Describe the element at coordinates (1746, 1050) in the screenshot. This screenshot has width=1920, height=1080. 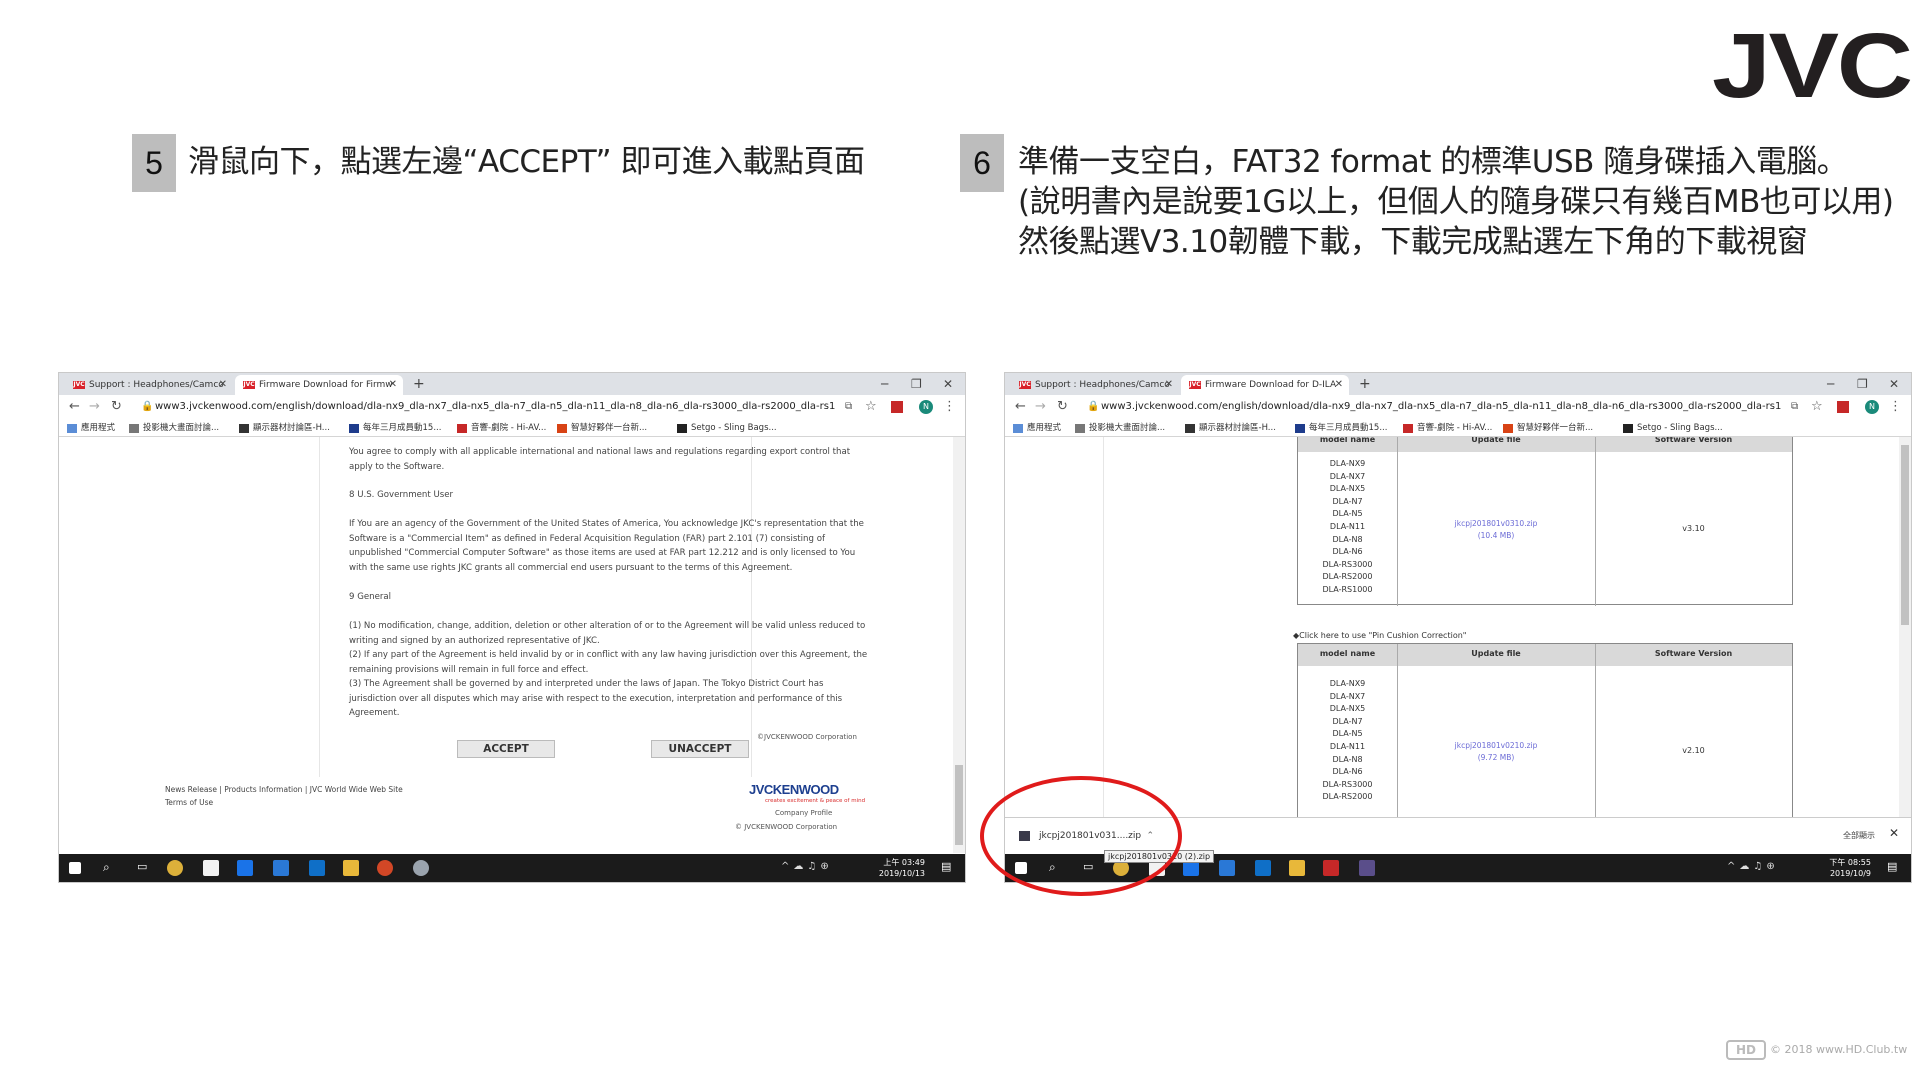
I see `hd-club-logo-icon: HD` at that location.